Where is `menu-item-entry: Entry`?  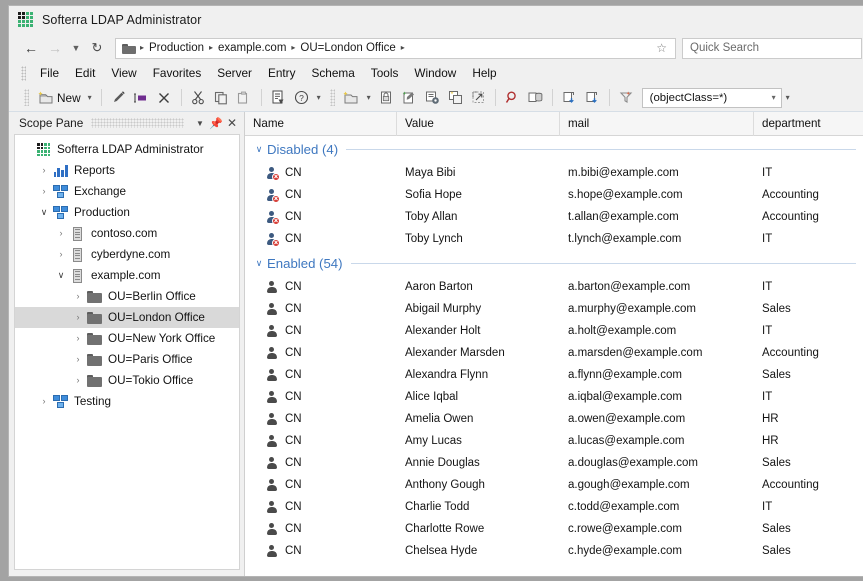 menu-item-entry: Entry is located at coordinates (282, 73).